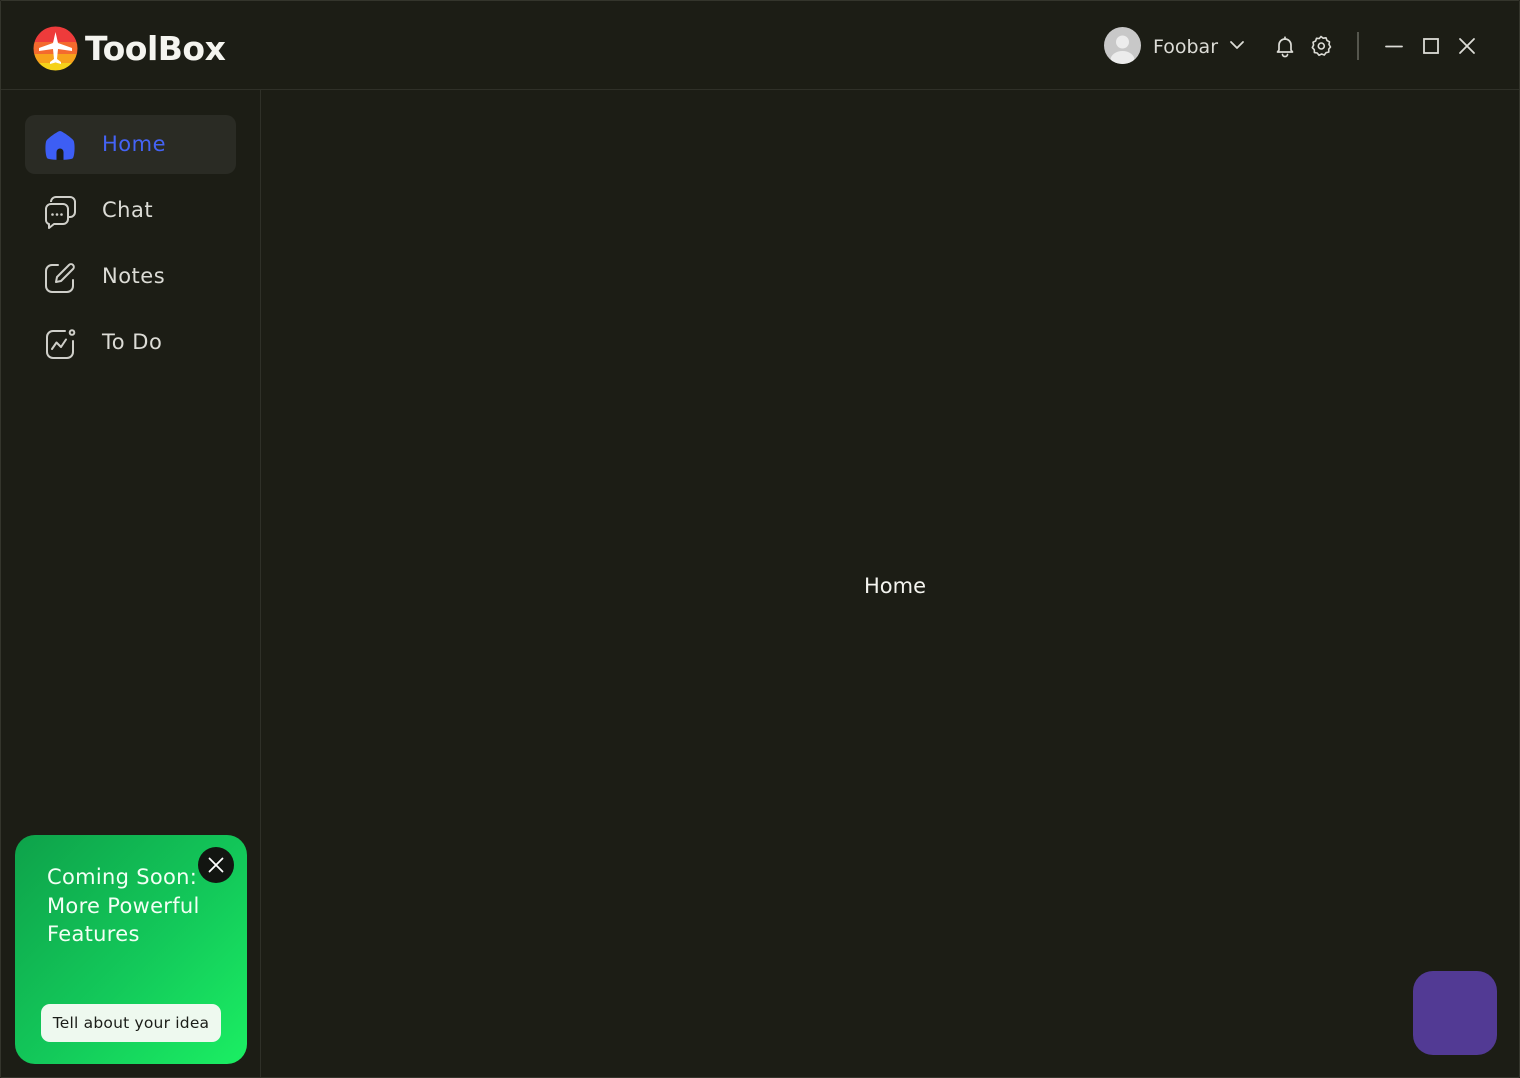 The height and width of the screenshot is (1078, 1520). What do you see at coordinates (760, 45) in the screenshot?
I see `title-bar: ToolBox Foobar` at bounding box center [760, 45].